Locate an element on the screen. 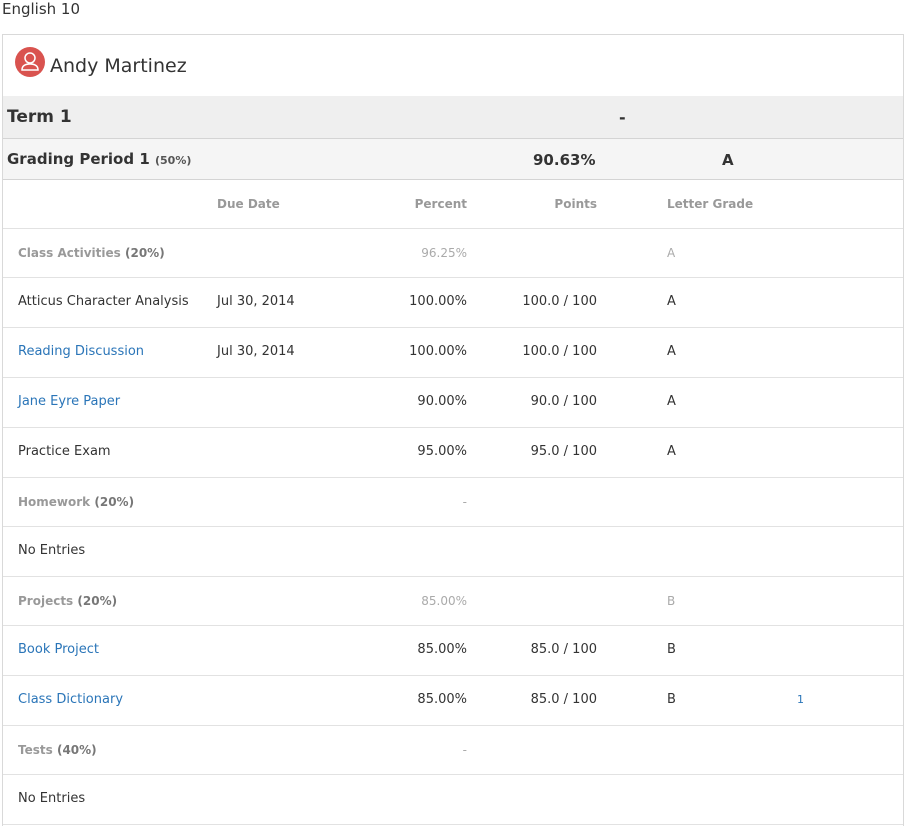 The width and height of the screenshot is (905, 826). term-row: Term 1 - is located at coordinates (453, 117).